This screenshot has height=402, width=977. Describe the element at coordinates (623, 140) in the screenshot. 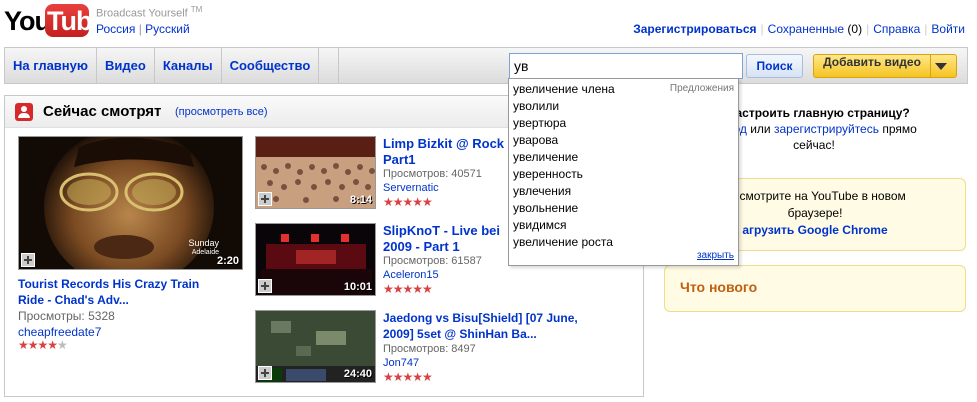

I see `suggestion-item: уварова` at that location.